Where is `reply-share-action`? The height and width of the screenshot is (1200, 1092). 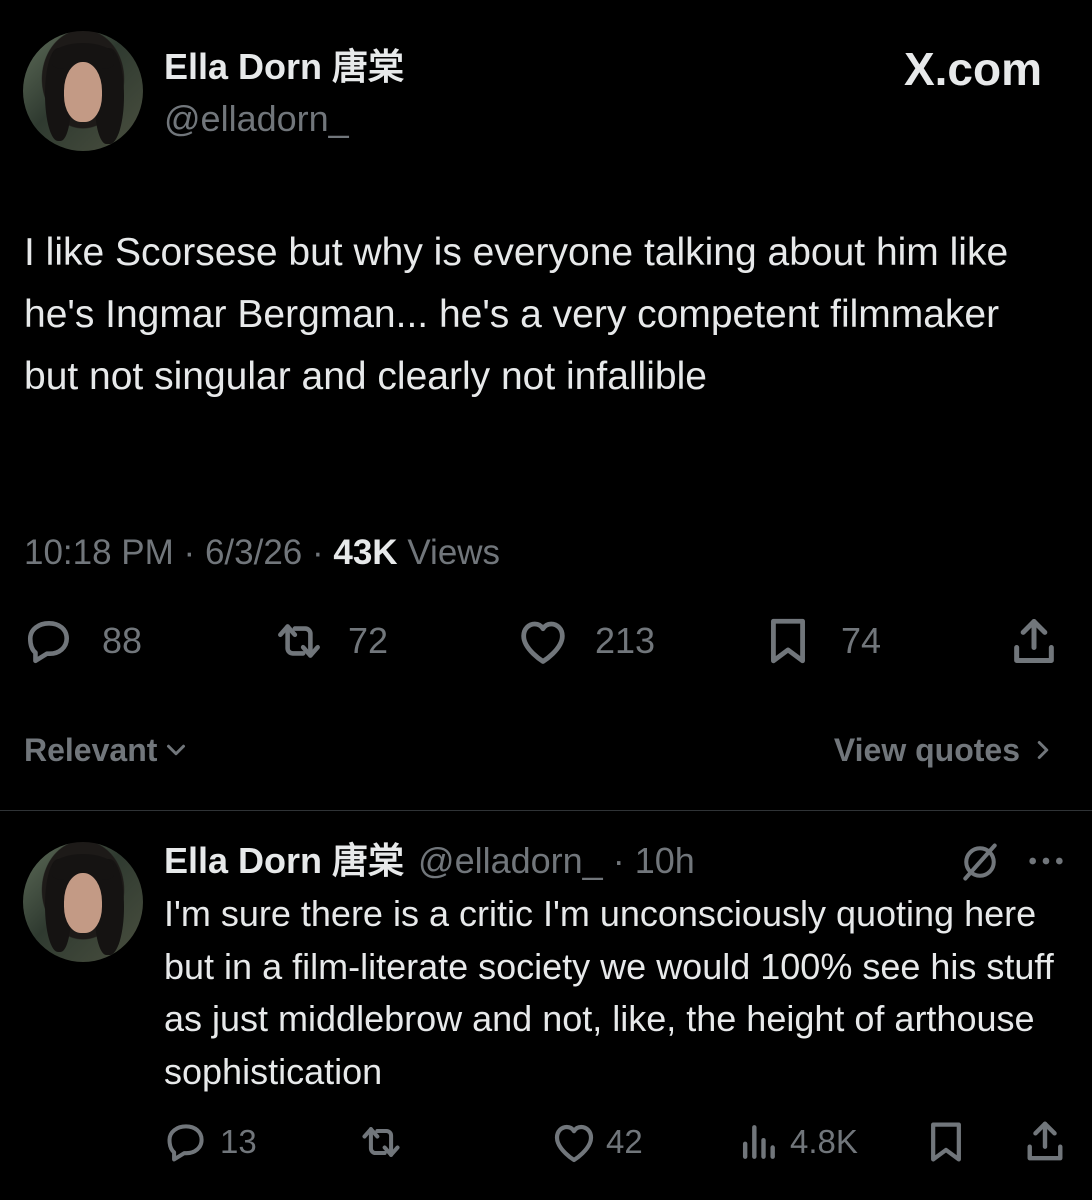 reply-share-action is located at coordinates (1045, 1141).